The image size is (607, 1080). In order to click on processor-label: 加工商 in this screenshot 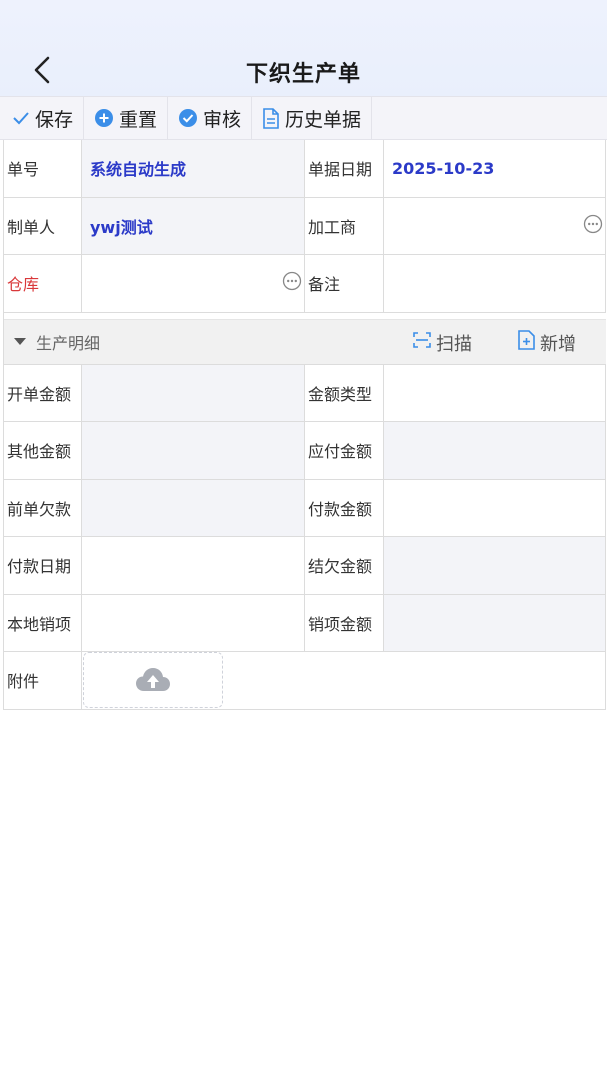, I will do `click(344, 225)`.